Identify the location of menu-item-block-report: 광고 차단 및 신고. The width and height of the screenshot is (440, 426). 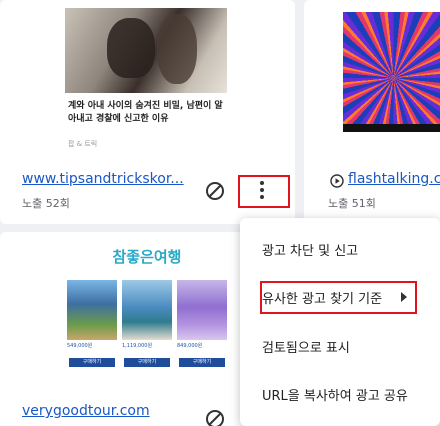
(310, 249).